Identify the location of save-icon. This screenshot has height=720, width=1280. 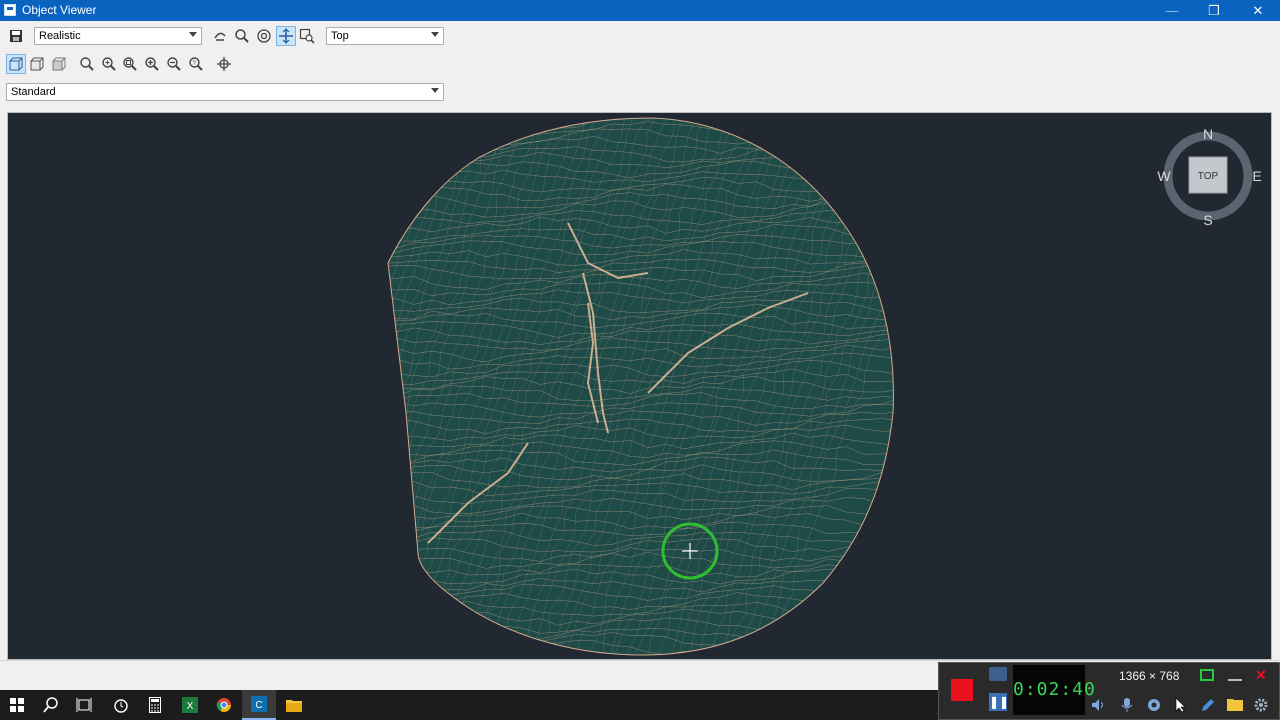
(16, 36).